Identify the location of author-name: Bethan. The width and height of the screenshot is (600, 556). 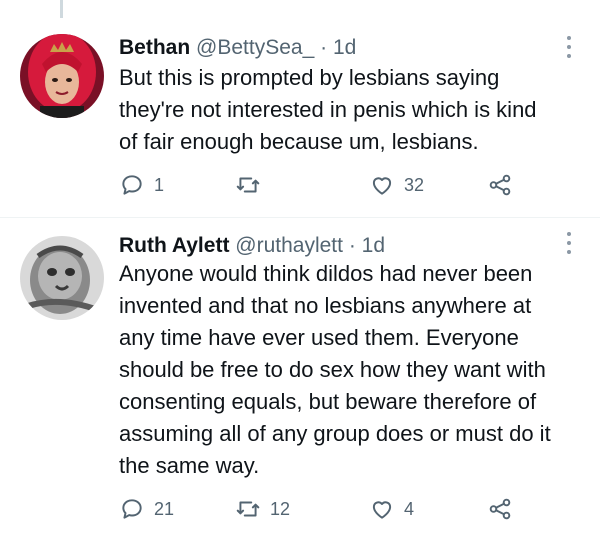
(154, 47).